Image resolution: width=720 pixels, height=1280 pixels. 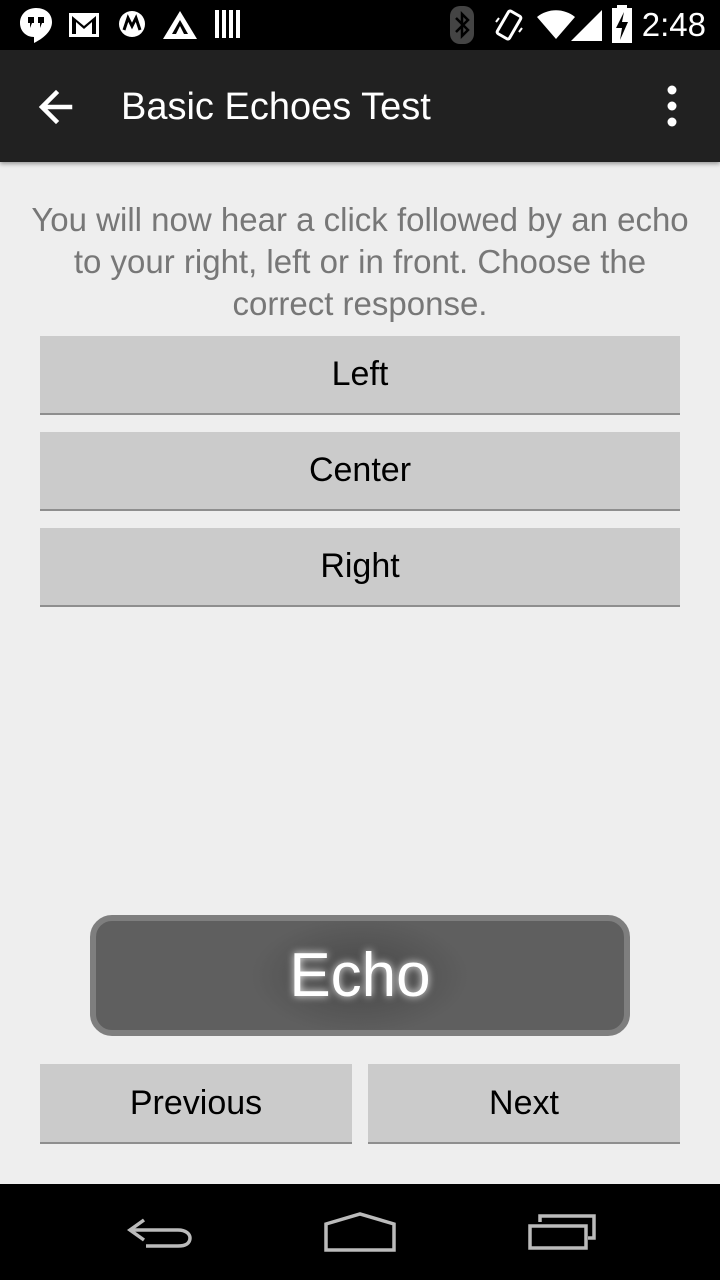 I want to click on vibrate-icon, so click(x=509, y=25).